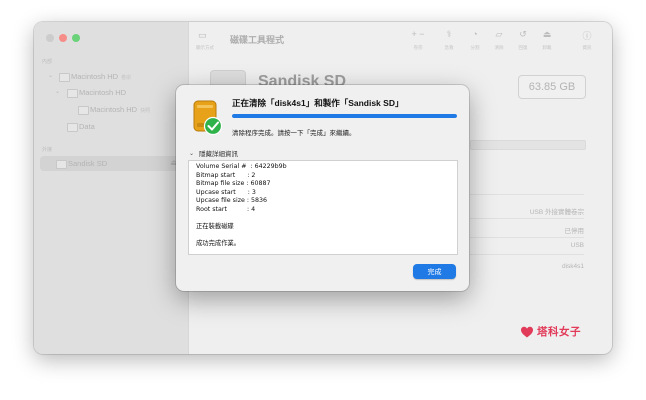 Image resolution: width=646 pixels, height=400 pixels. Describe the element at coordinates (226, 209) in the screenshot. I see `log-line: Root start : 4` at that location.